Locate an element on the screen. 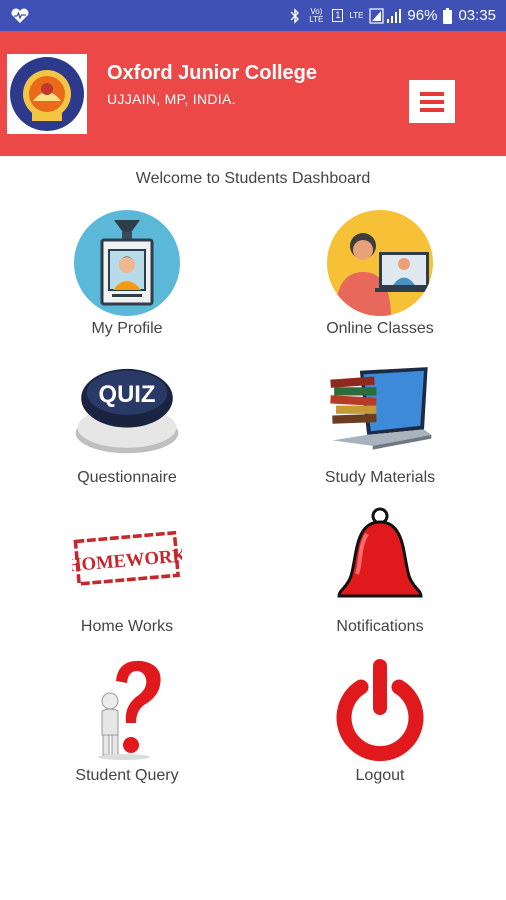 This screenshot has height=900, width=506. tile-label: Questionnaire is located at coordinates (127, 477).